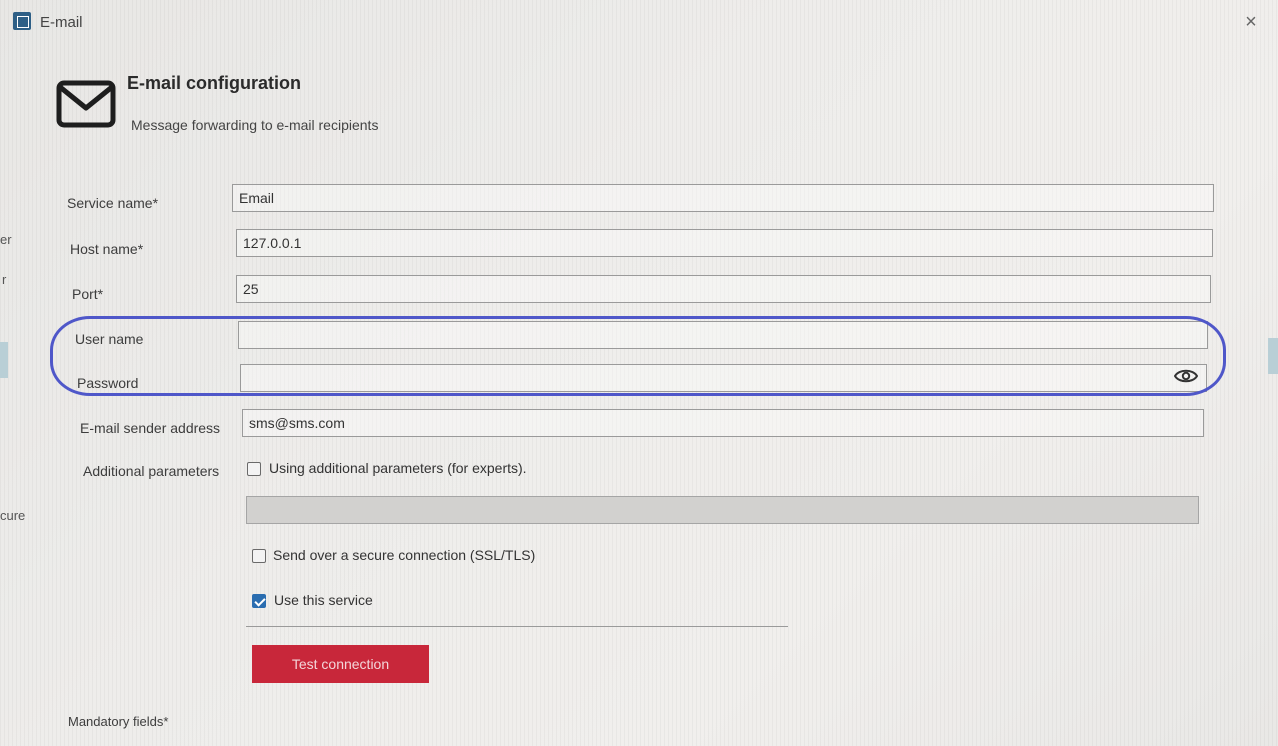  Describe the element at coordinates (323, 600) in the screenshot. I see `use-service-label: Use this service` at that location.